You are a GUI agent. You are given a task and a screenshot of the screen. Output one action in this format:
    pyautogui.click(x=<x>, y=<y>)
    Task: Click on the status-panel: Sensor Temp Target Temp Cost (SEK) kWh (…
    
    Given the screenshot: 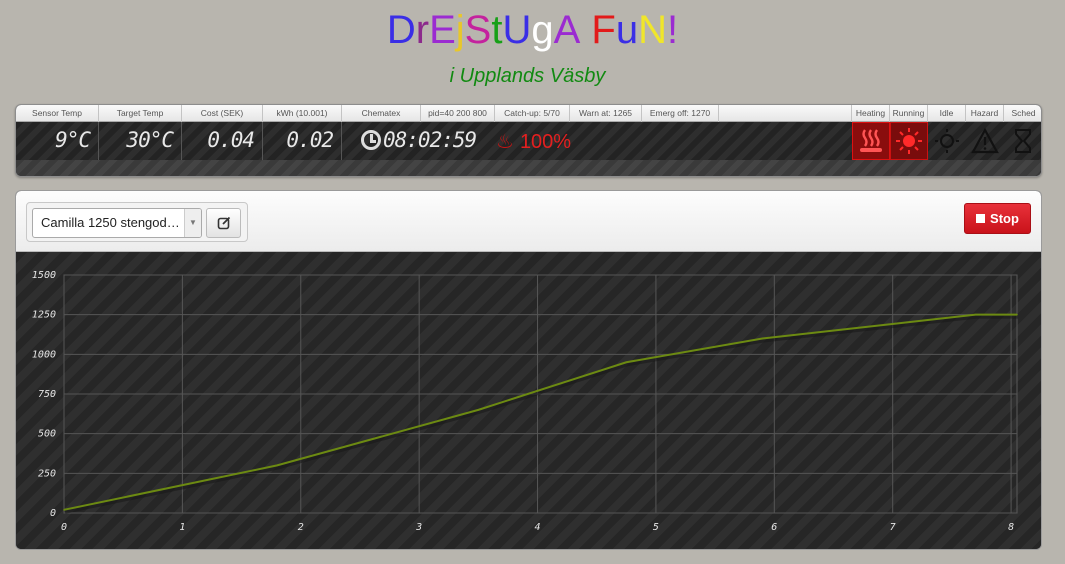 What is the action you would take?
    pyautogui.click(x=528, y=140)
    